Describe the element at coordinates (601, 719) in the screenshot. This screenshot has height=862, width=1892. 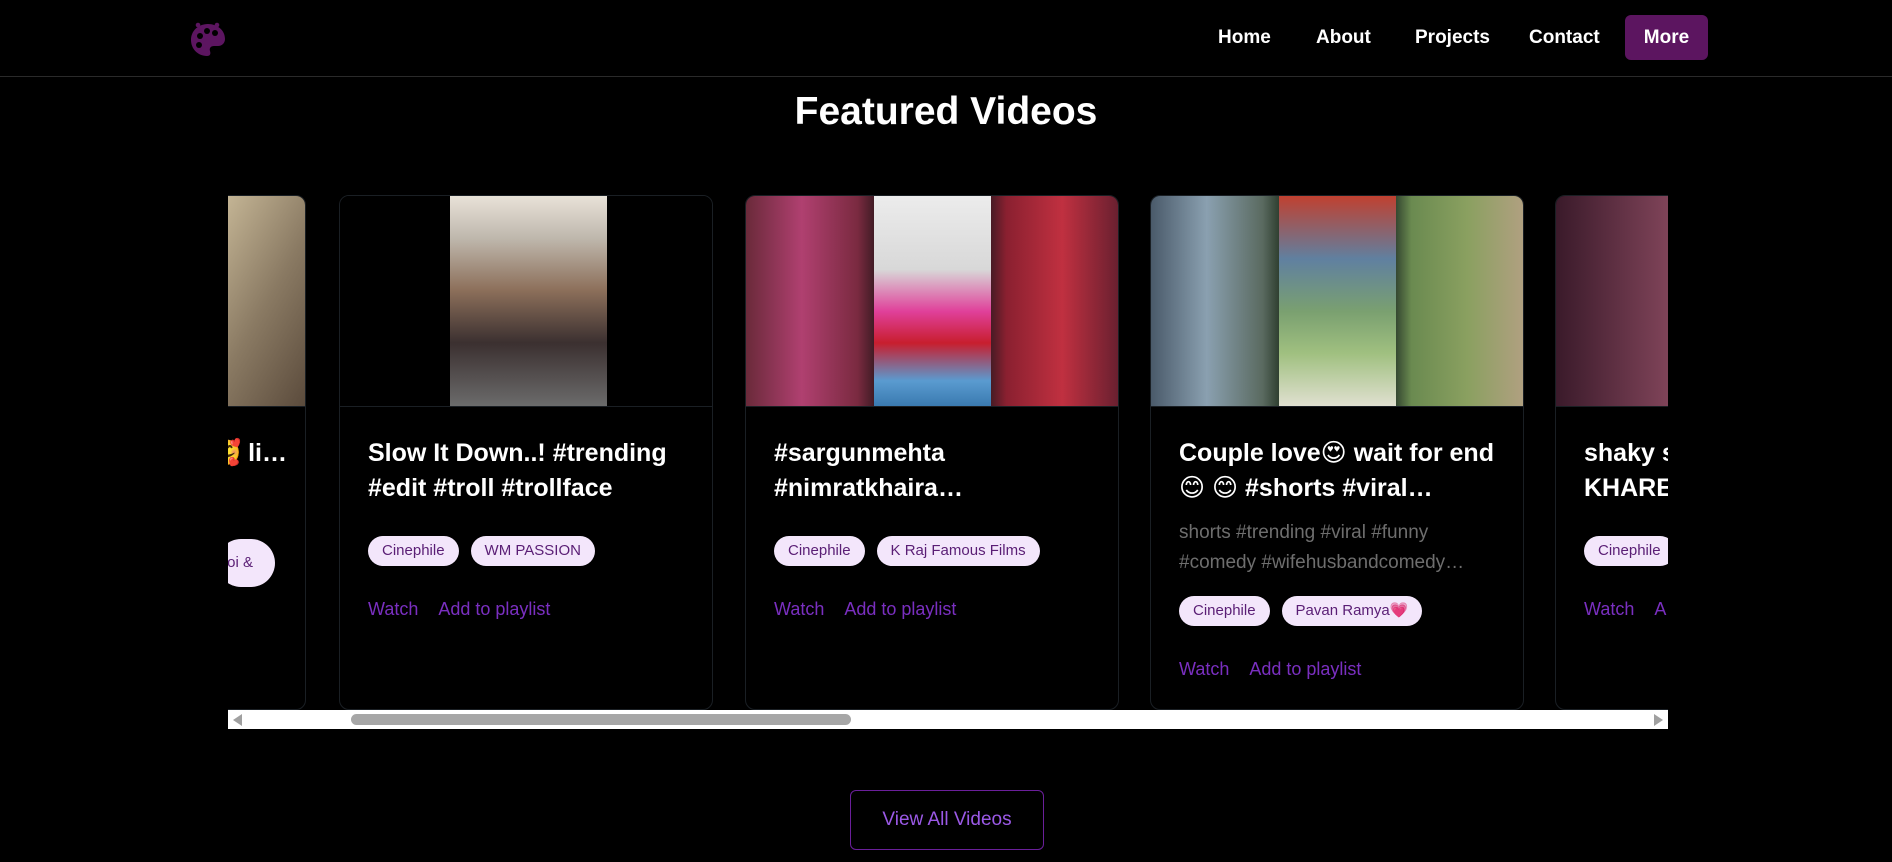
I see `scrollbar-thumb` at that location.